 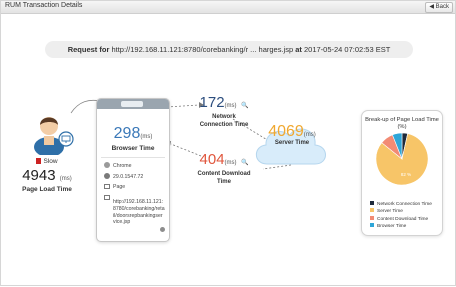 What do you see at coordinates (39, 161) in the screenshot?
I see `hourglass-icon` at bounding box center [39, 161].